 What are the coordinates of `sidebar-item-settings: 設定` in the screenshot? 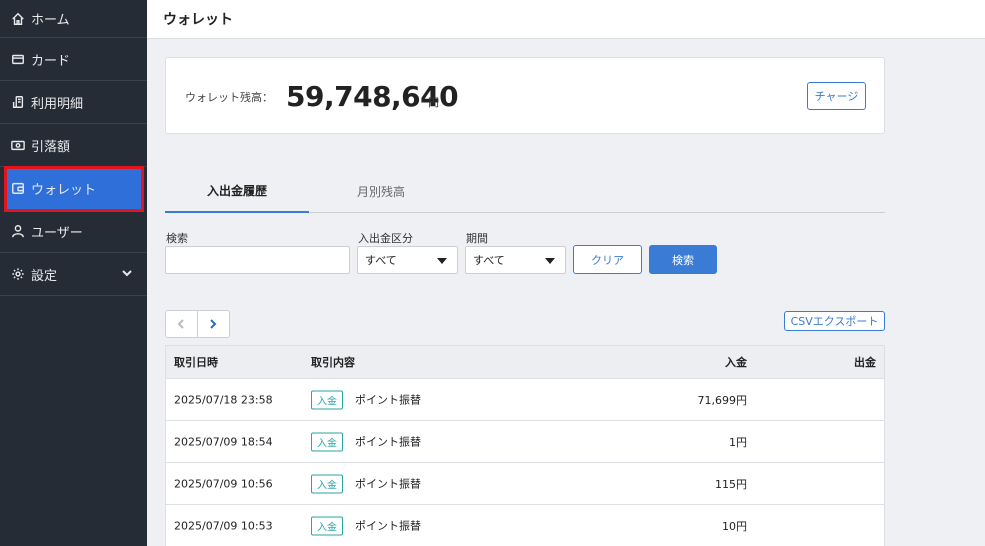 It's located at (73, 274).